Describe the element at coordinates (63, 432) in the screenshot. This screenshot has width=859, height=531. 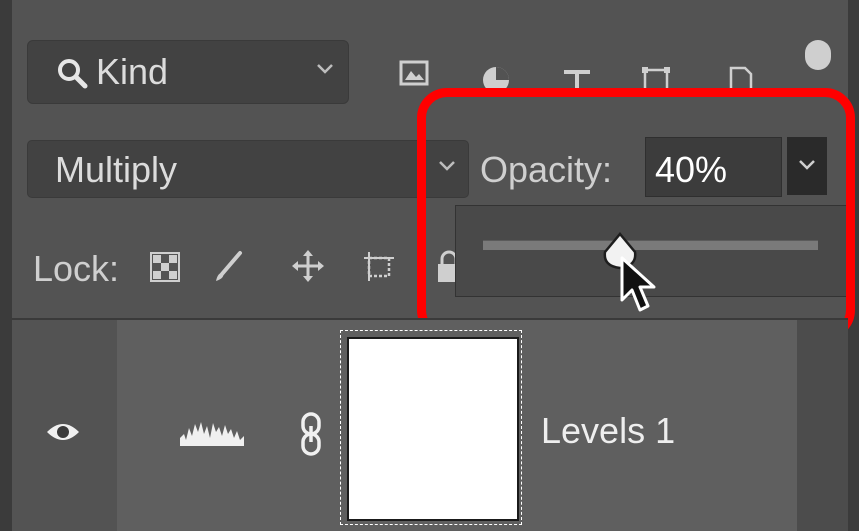
I see `eye-icon` at that location.